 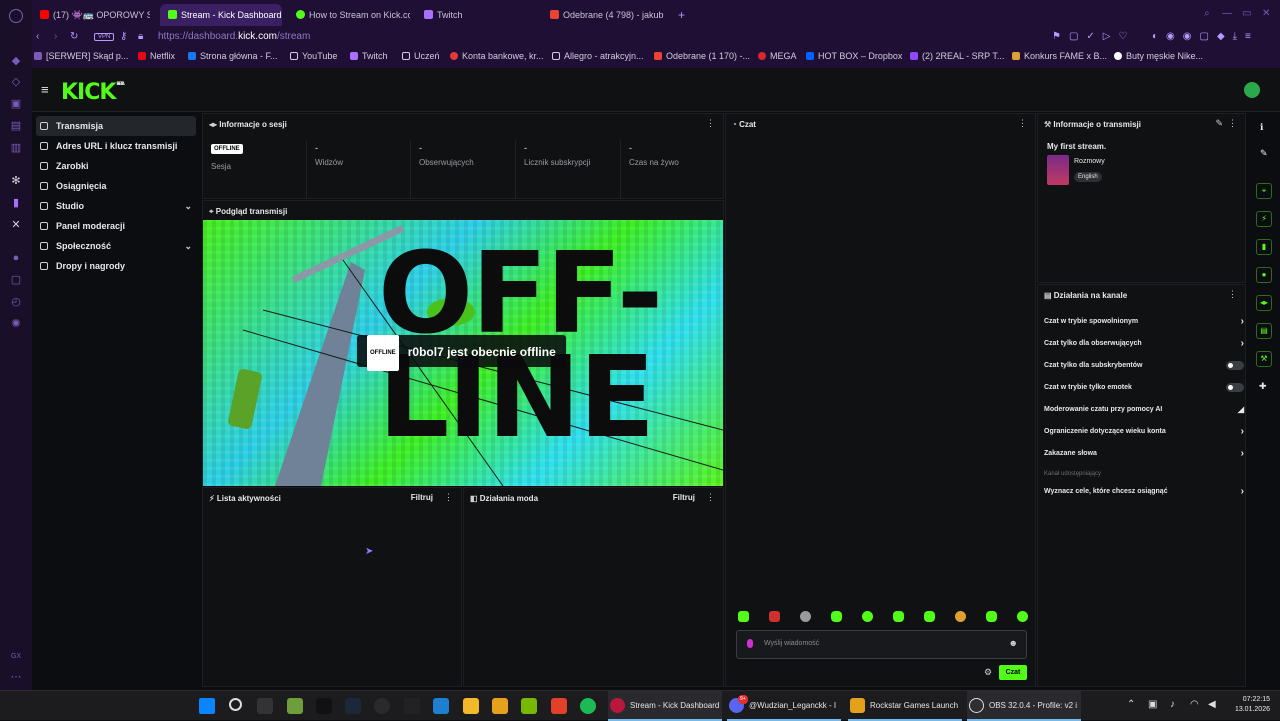 I want to click on action-row-ai-moderation: Moderowanie czatu przy pomocy AI ◢, so click(x=1144, y=410).